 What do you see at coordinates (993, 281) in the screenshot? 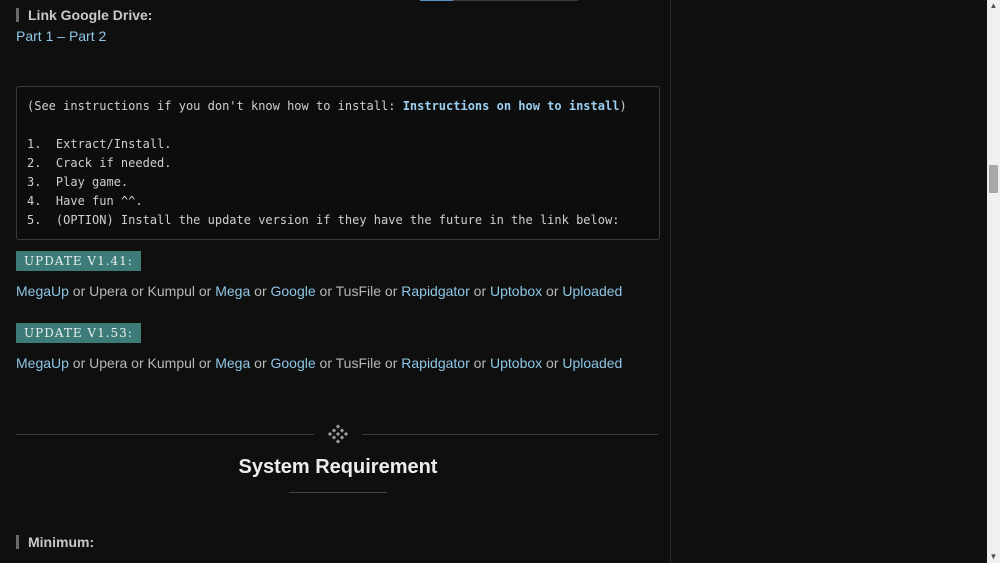
I see `page-scrollbar: ▲ ▼` at bounding box center [993, 281].